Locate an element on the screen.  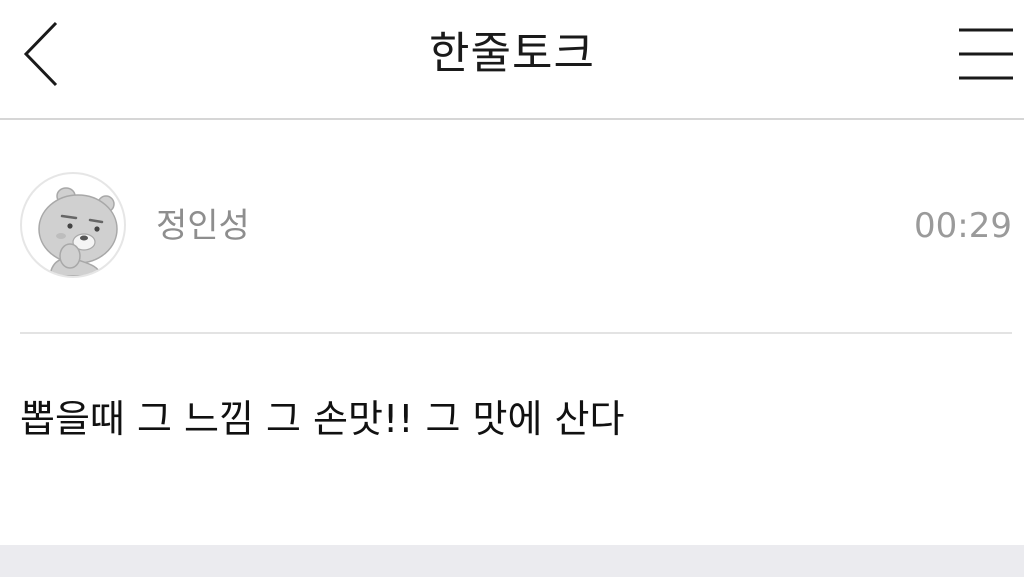
avatar is located at coordinates (73, 225).